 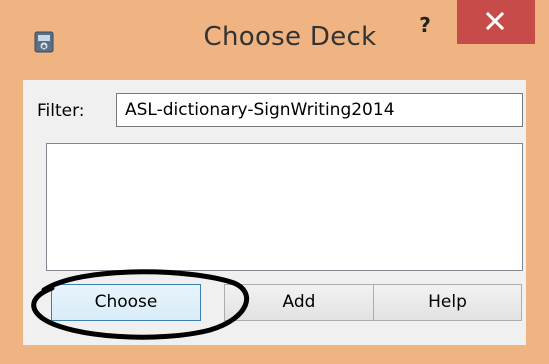 What do you see at coordinates (61, 111) in the screenshot?
I see `filter-label: Filter:` at bounding box center [61, 111].